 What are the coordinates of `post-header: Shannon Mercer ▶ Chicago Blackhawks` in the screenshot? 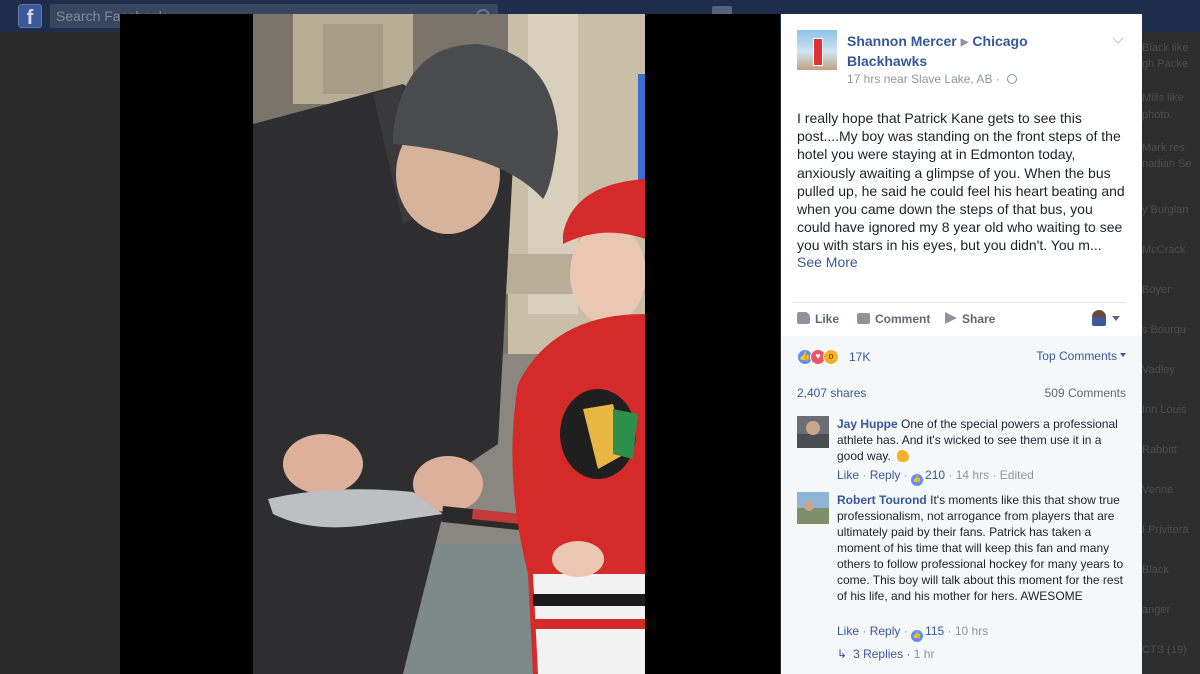 It's located at (977, 51).